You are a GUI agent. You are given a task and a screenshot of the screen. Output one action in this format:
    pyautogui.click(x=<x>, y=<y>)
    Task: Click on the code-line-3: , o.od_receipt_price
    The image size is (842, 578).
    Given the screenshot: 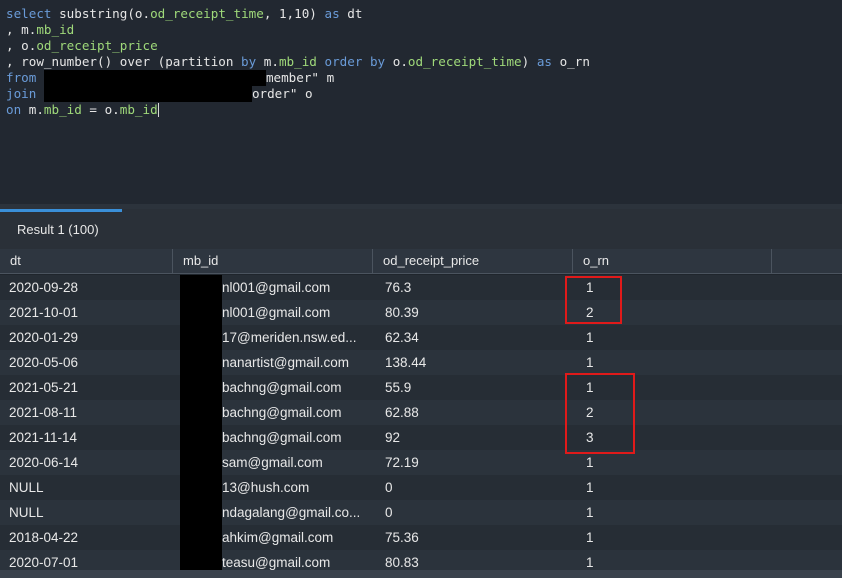 What is the action you would take?
    pyautogui.click(x=424, y=46)
    